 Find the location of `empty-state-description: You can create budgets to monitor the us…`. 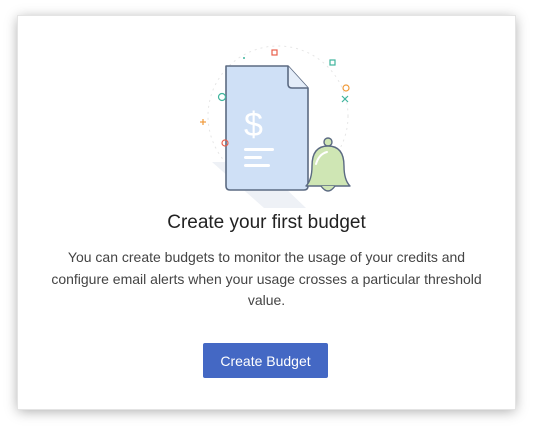

empty-state-description: You can create budgets to monitor the us… is located at coordinates (266, 278).